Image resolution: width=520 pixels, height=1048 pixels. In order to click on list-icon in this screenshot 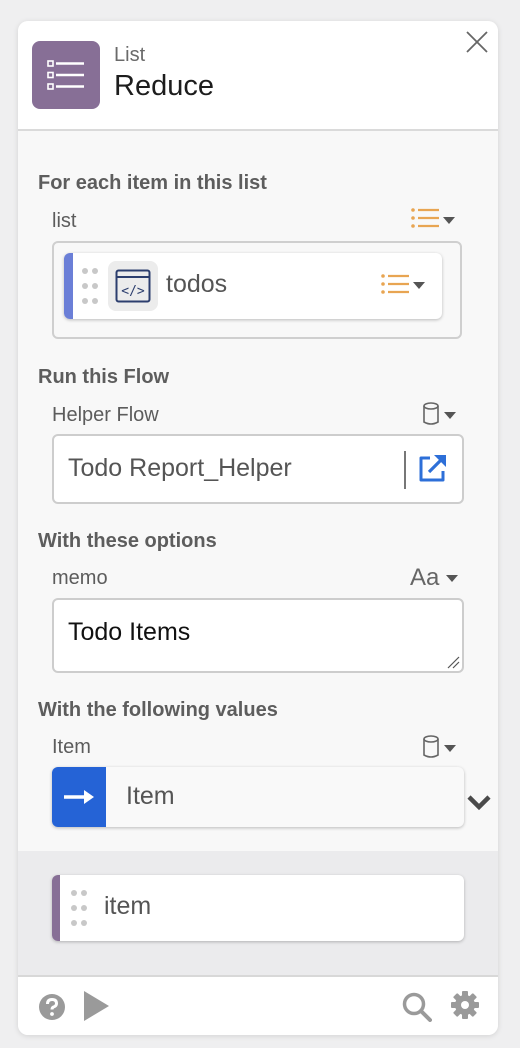, I will do `click(66, 75)`.